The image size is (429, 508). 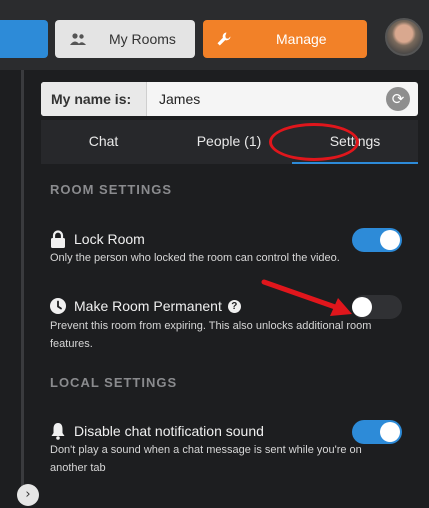 I want to click on refresh-icon: ⟳, so click(x=398, y=99).